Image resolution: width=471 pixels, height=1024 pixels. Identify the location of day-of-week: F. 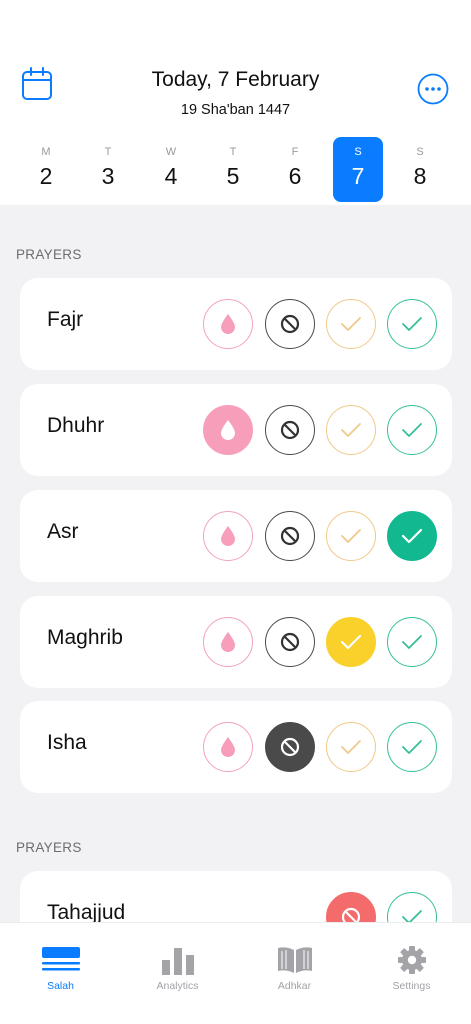
(295, 152).